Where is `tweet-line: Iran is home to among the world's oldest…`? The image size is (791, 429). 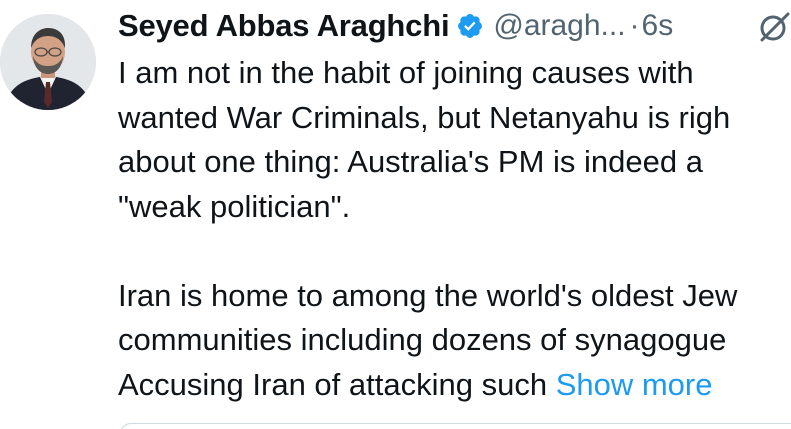
tweet-line: Iran is home to among the world's oldest… is located at coordinates (428, 295).